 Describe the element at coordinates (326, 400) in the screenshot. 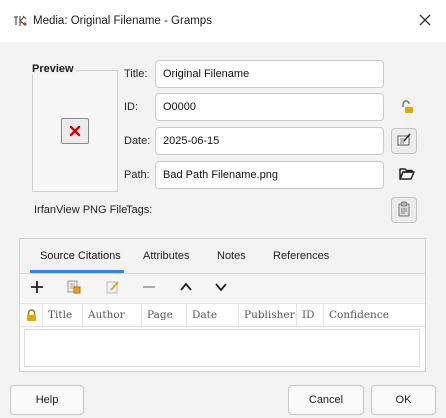

I see `cancel-button: Cancel` at that location.